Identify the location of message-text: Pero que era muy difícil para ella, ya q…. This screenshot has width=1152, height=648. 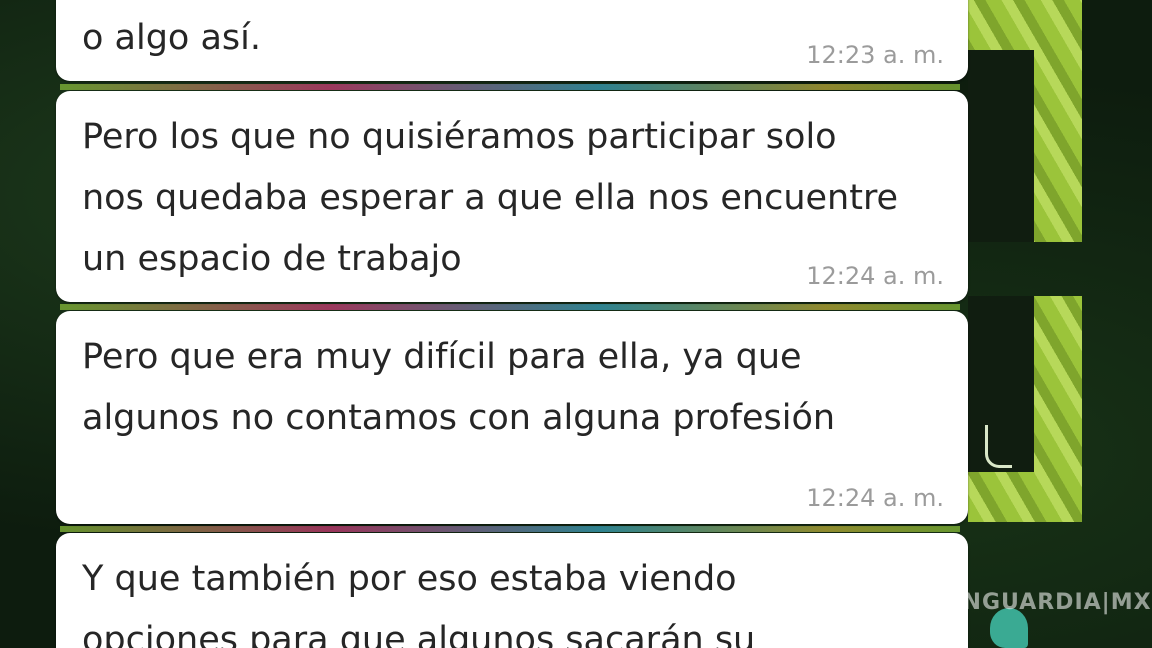
(459, 387).